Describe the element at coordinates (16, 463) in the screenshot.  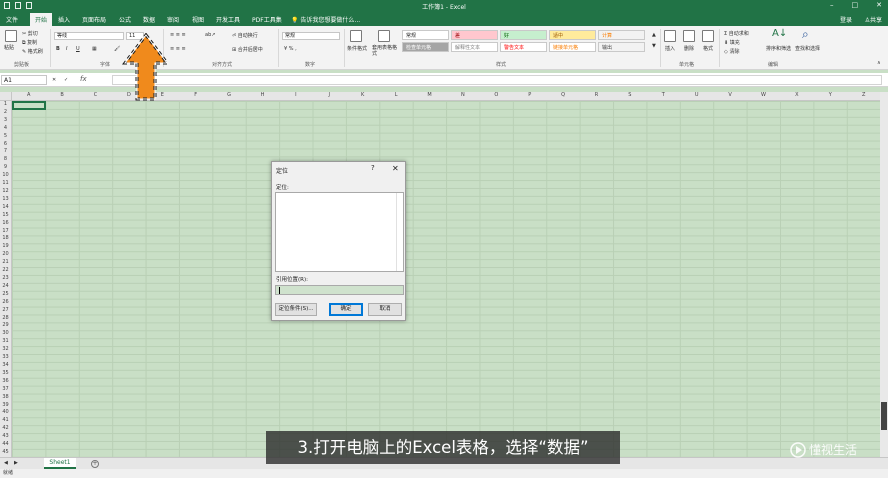
I see `sheet-scroll-right-icon: ▶` at that location.